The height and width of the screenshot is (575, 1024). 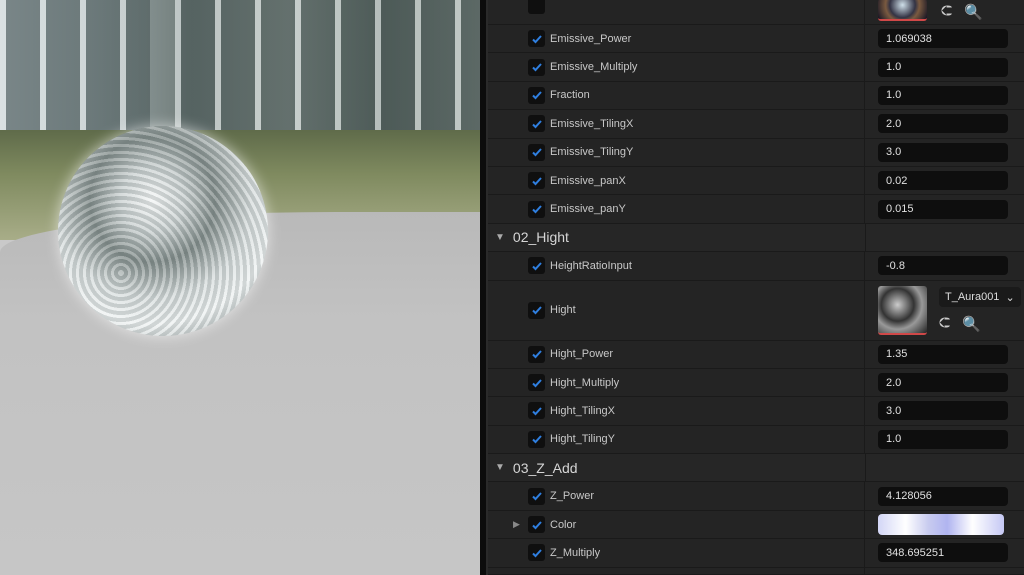 What do you see at coordinates (572, 496) in the screenshot?
I see `param-label: Z_Power` at bounding box center [572, 496].